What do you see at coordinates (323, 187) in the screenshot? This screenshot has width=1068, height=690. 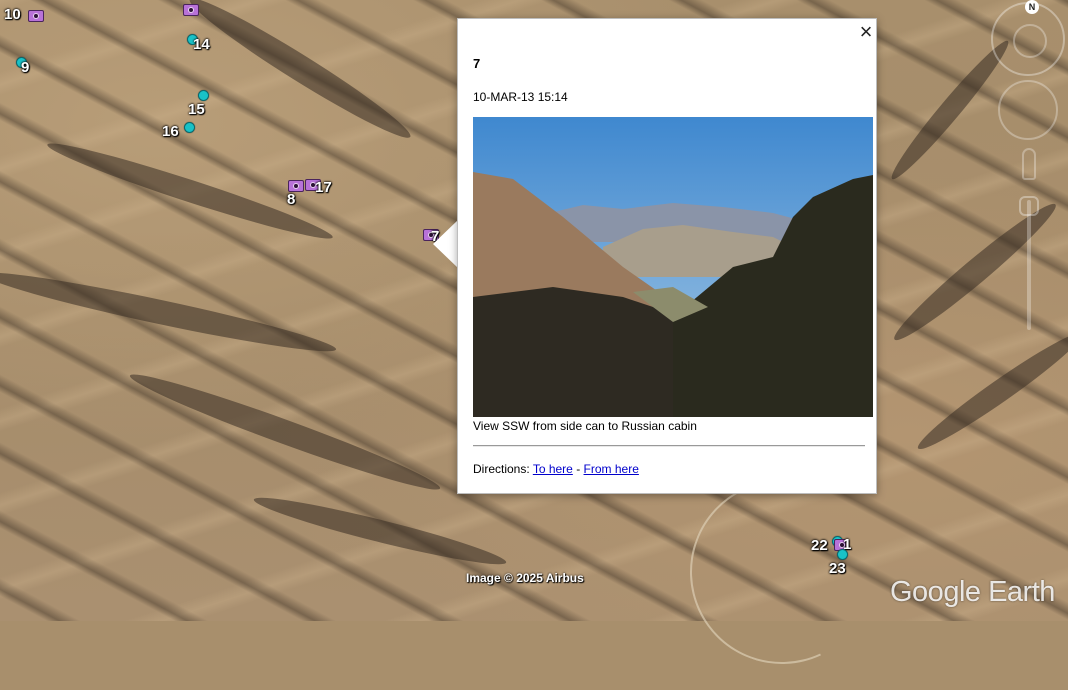 I see `placemark-label: 17` at bounding box center [323, 187].